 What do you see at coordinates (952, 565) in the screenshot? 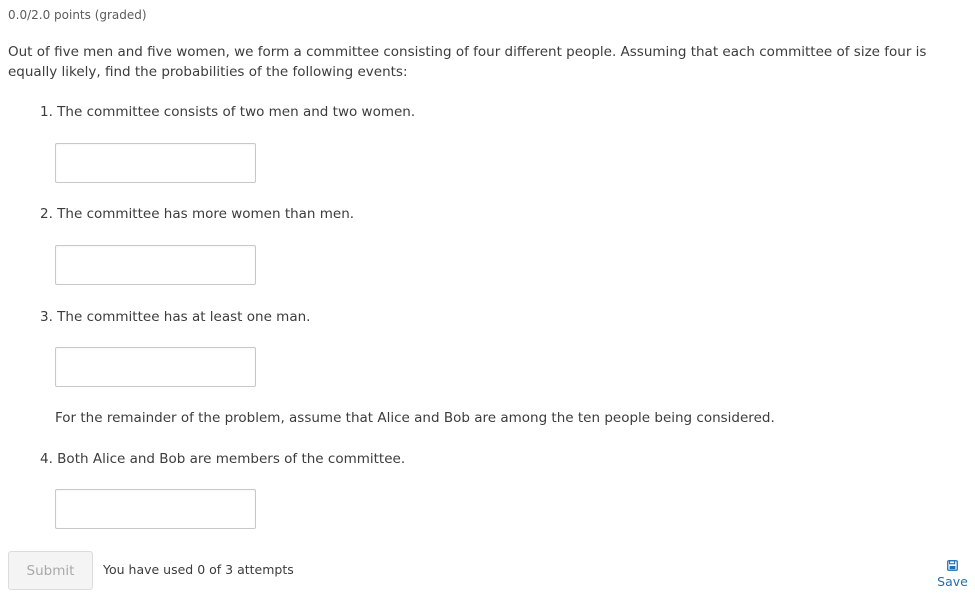
I see `floppy-disk-icon` at bounding box center [952, 565].